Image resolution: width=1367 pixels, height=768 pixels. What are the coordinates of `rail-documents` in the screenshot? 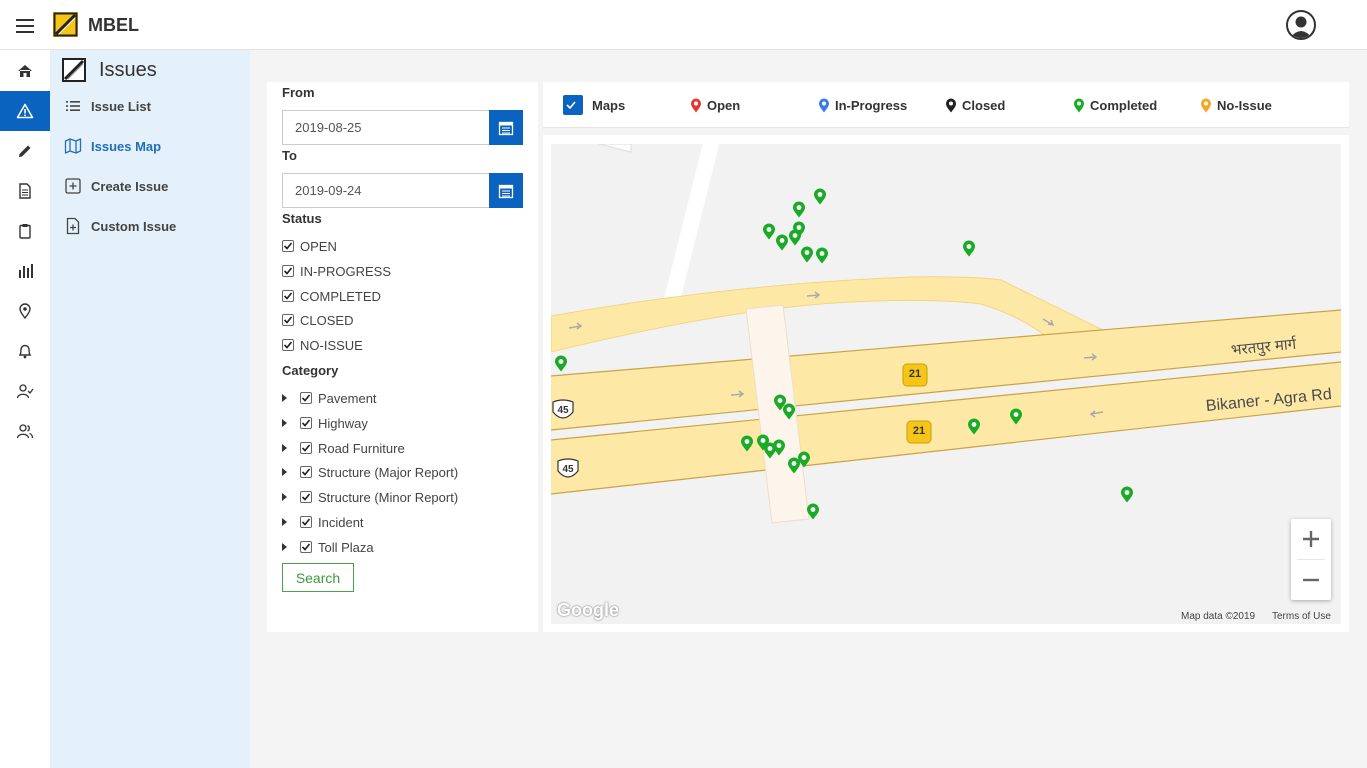 It's located at (25, 191).